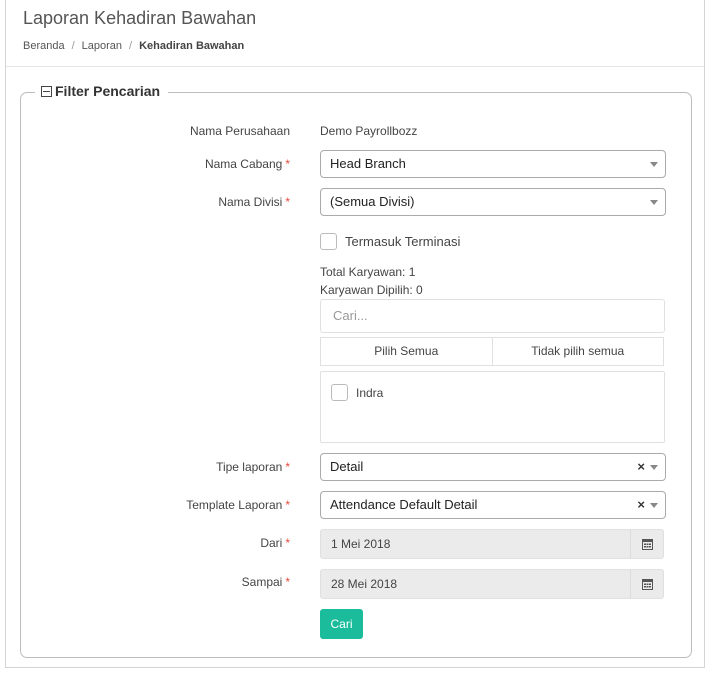  What do you see at coordinates (492, 544) in the screenshot?
I see `date-from-input: 1 Mei 2018` at bounding box center [492, 544].